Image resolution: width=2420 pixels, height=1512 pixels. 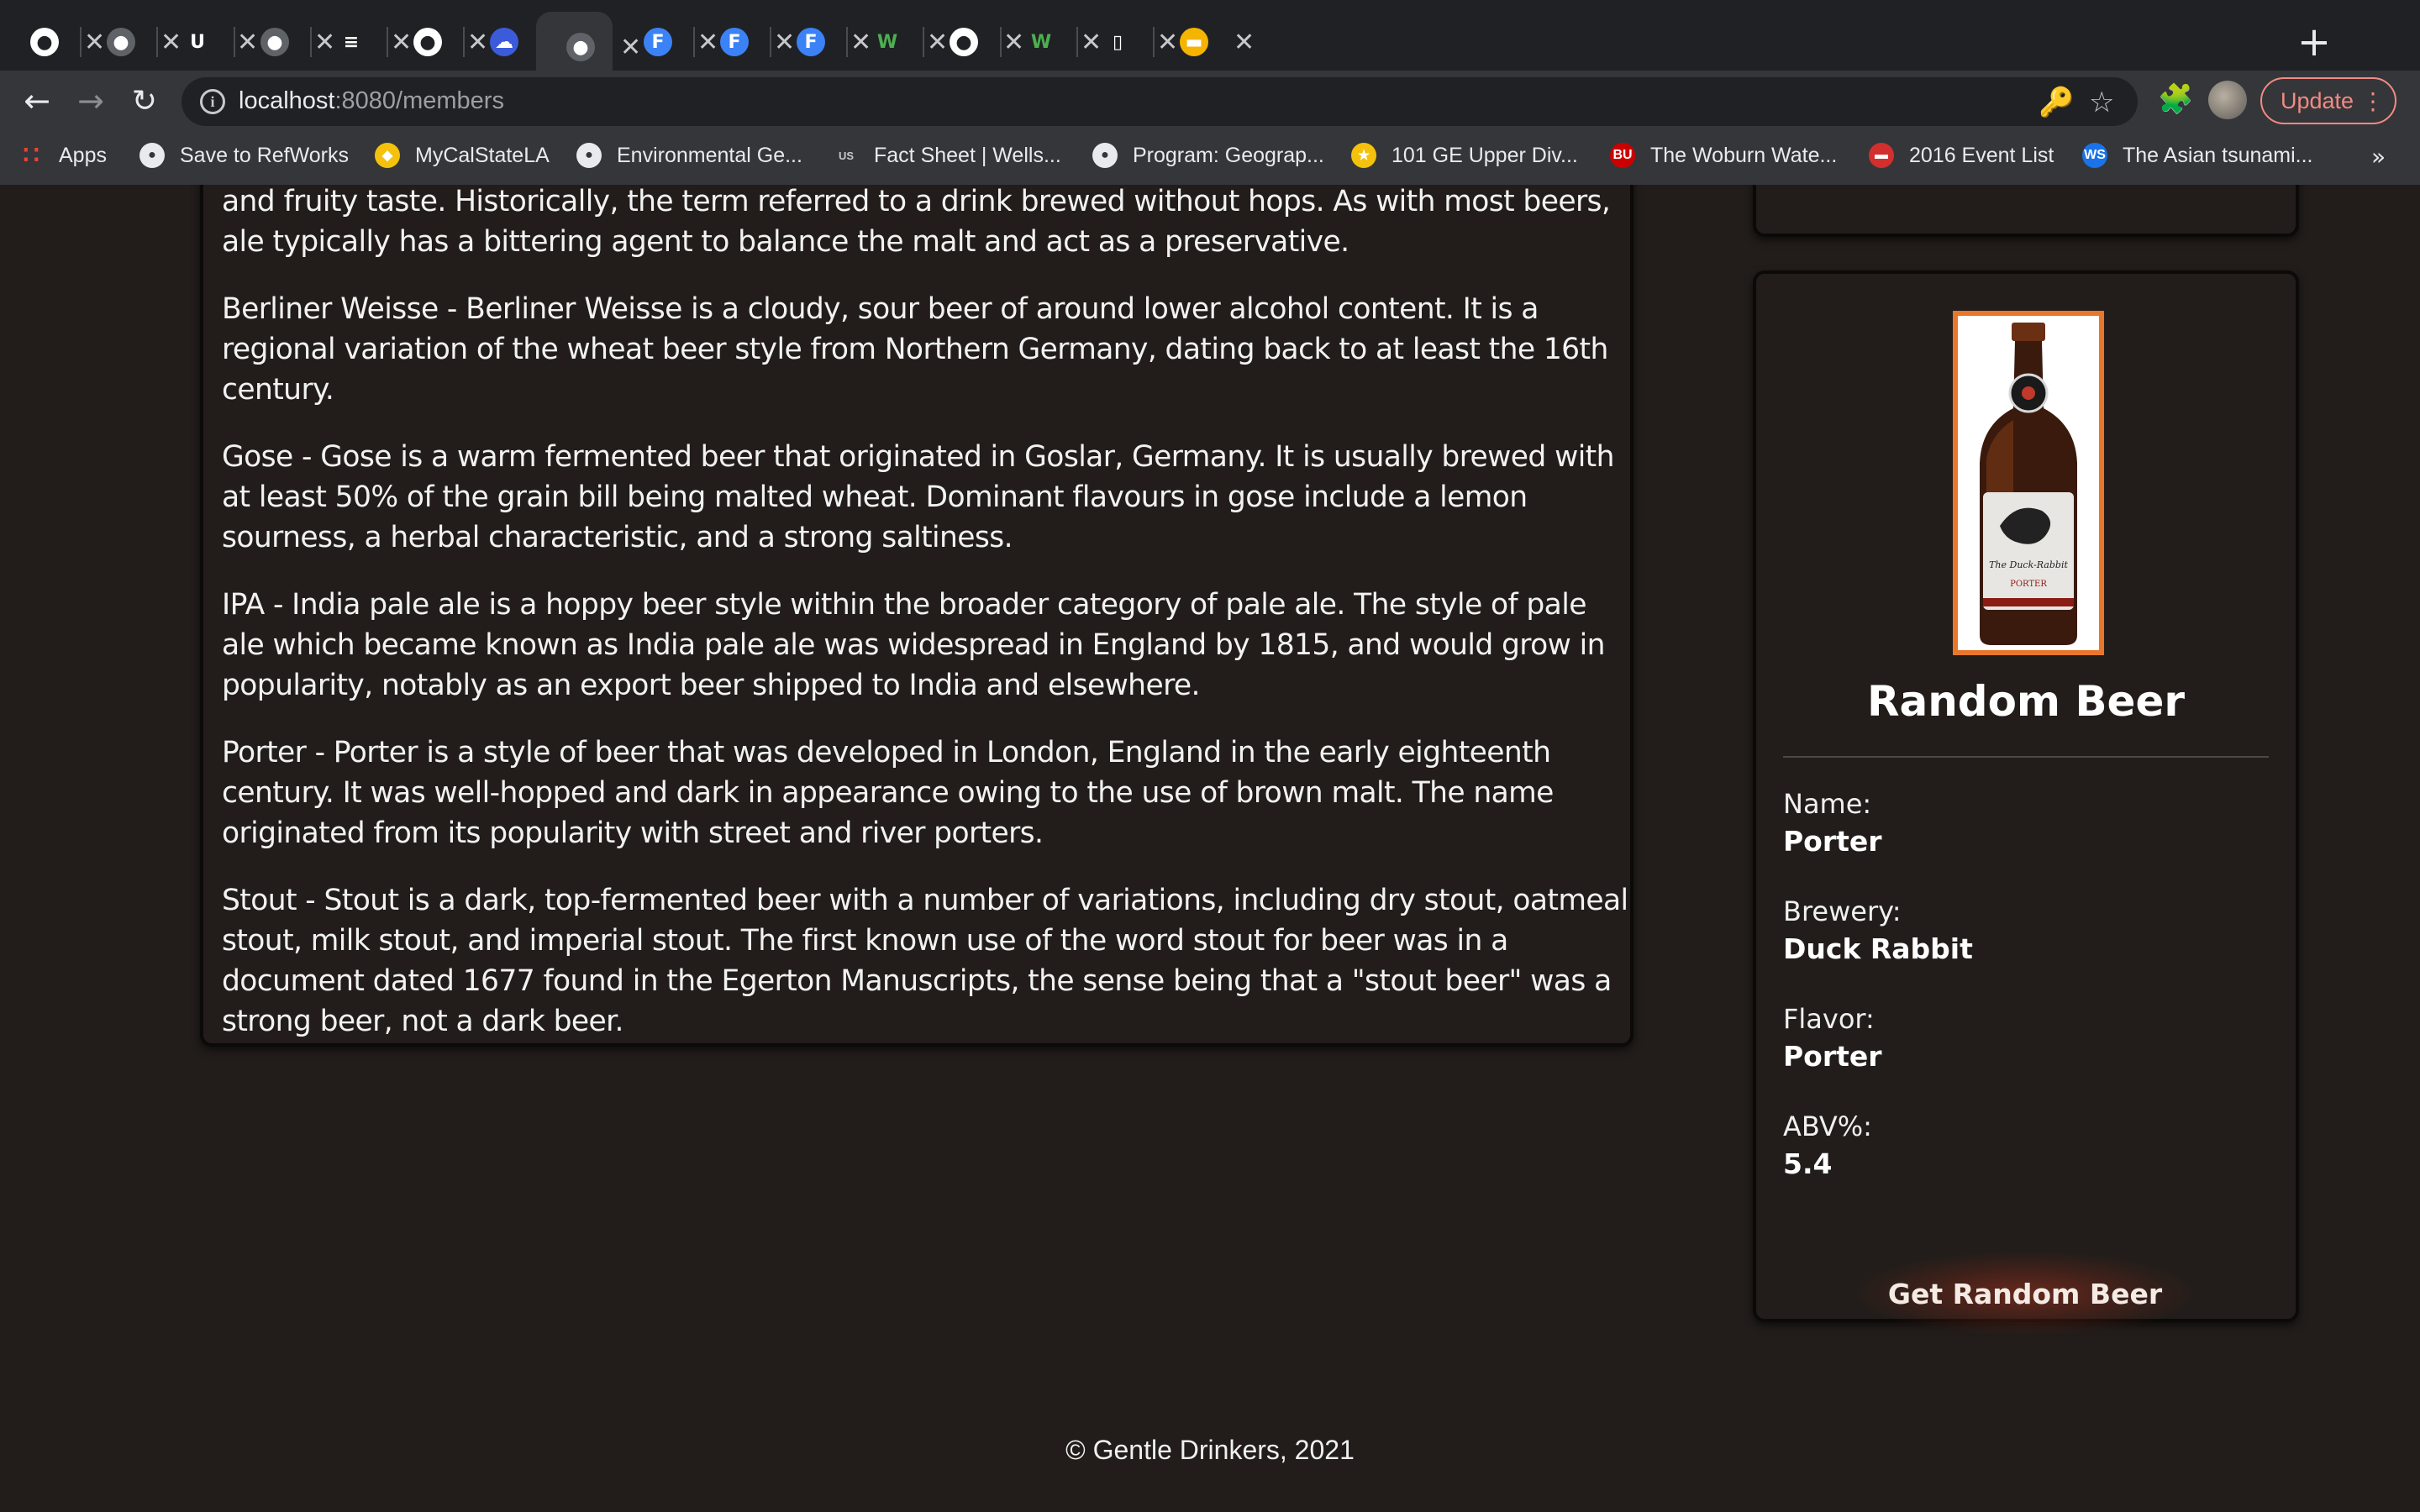 I want to click on tab-6: ●mar✕, so click(x=435, y=42).